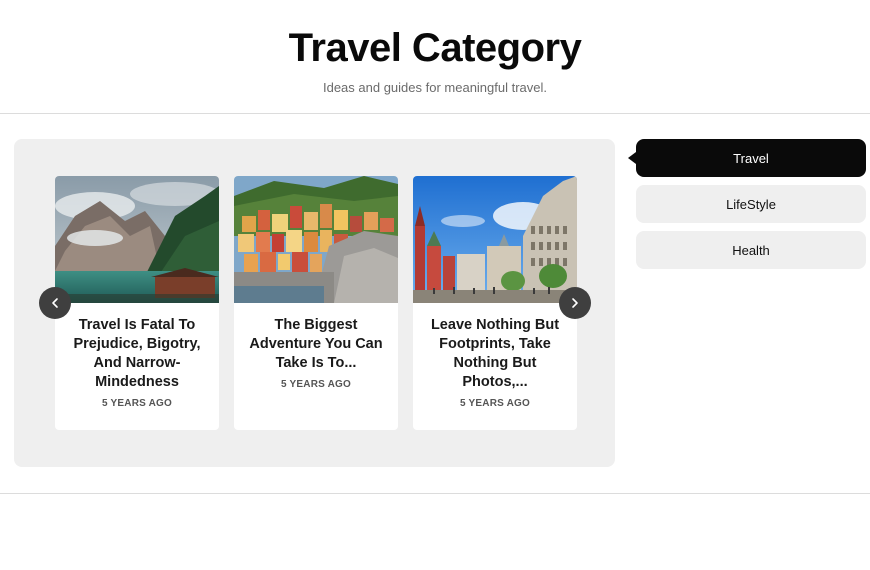  I want to click on tab-lifestyle: LifeStyle, so click(751, 204).